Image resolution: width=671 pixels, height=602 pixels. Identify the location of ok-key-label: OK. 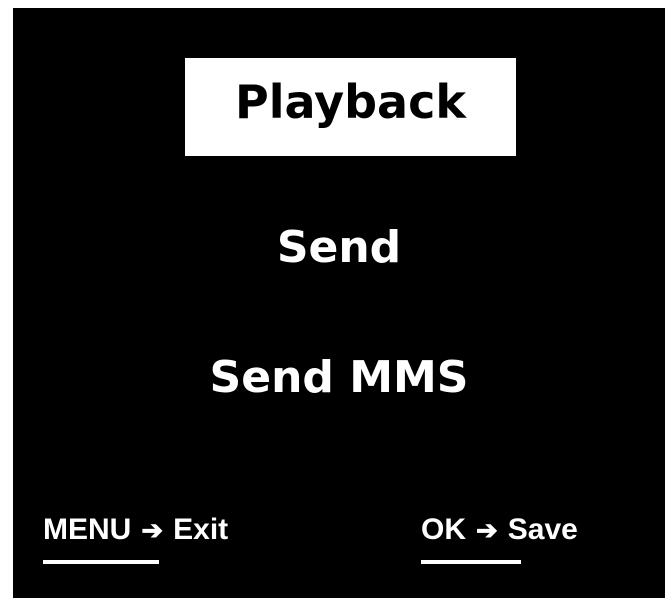
(443, 530).